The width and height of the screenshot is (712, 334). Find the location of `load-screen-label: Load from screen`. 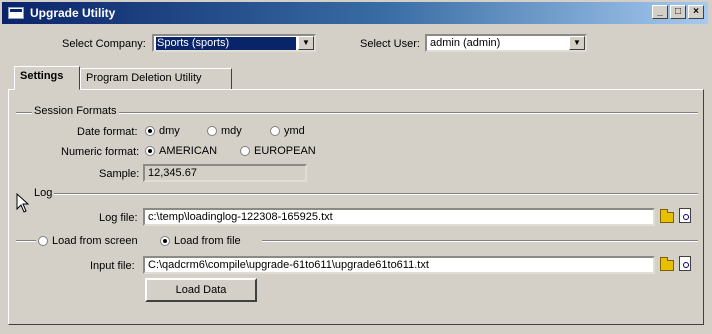

load-screen-label: Load from screen is located at coordinates (95, 241).